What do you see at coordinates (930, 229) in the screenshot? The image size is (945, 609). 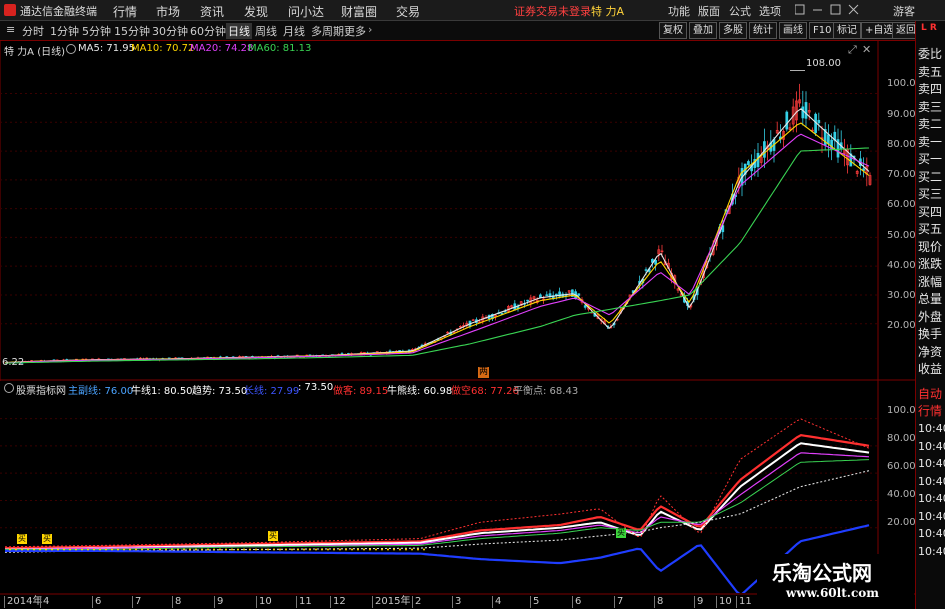 I see `sidebar-item: 买五` at bounding box center [930, 229].